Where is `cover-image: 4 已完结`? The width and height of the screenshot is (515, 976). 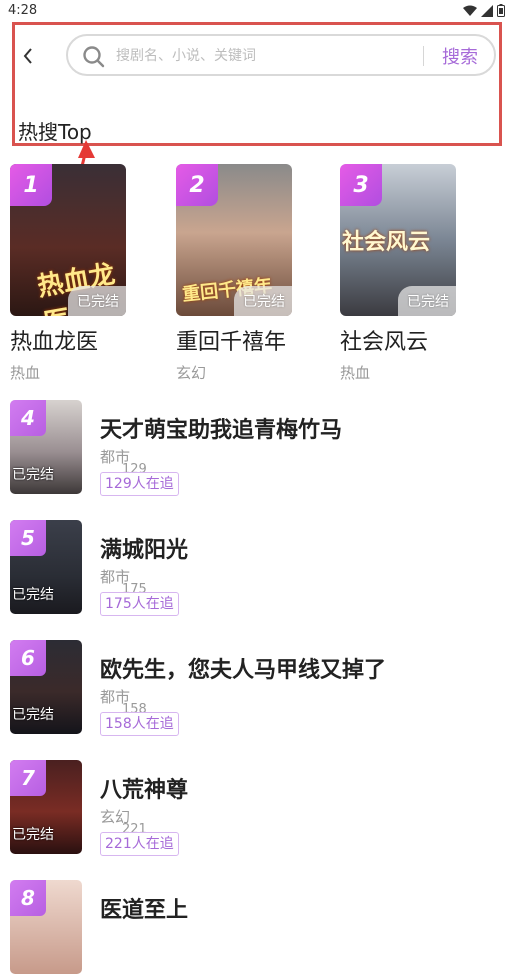
cover-image: 4 已完结 is located at coordinates (46, 447).